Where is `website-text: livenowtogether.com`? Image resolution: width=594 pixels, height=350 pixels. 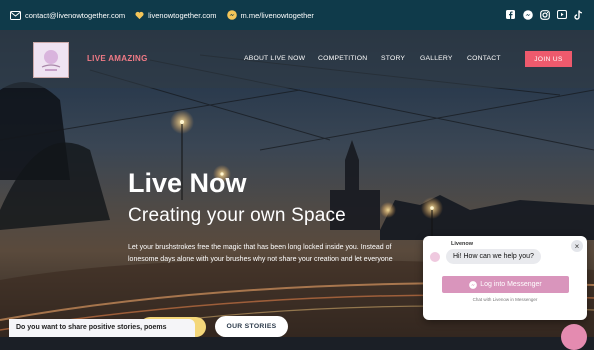 website-text: livenowtogether.com is located at coordinates (182, 15).